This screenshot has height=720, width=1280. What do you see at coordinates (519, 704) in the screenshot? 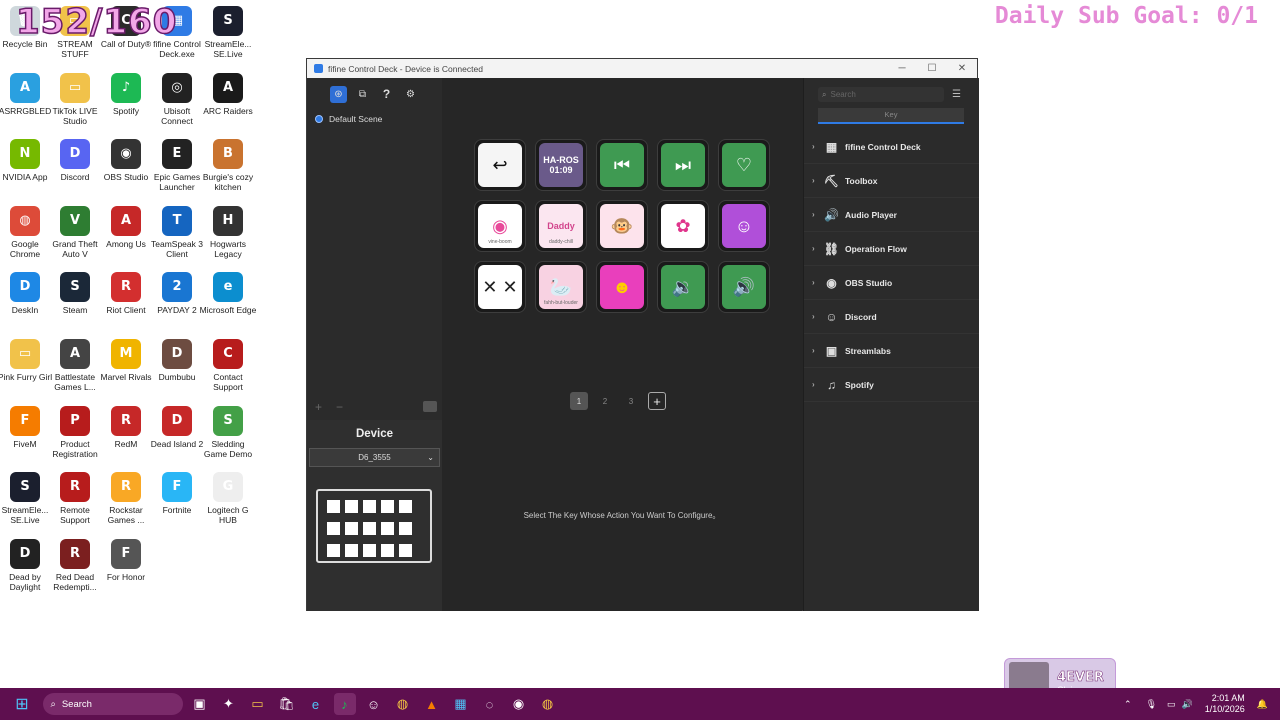
I see `obs-taskbar-icon: ◉` at bounding box center [519, 704].